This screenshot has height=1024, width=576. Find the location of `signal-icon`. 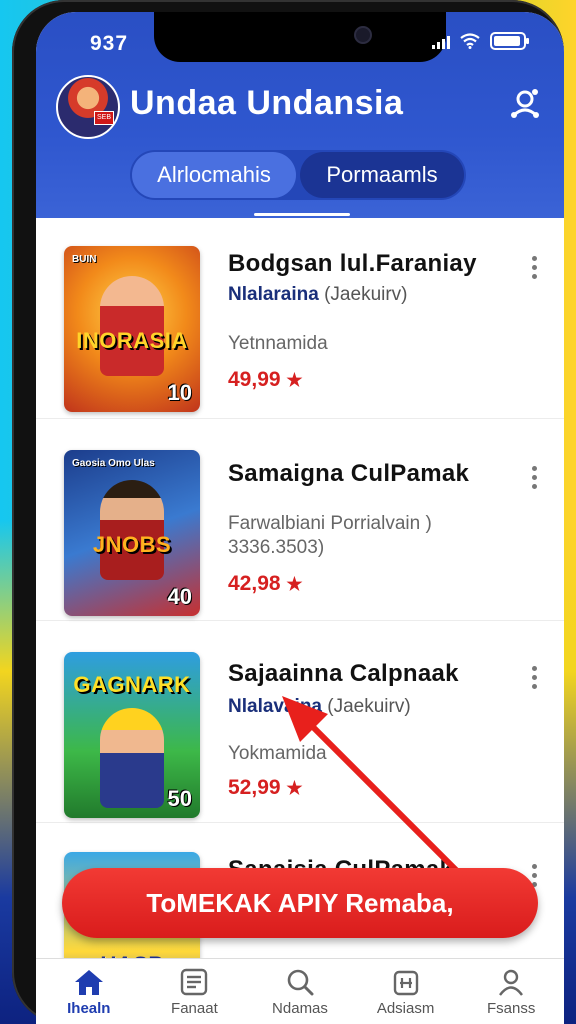

signal-icon is located at coordinates (441, 41).